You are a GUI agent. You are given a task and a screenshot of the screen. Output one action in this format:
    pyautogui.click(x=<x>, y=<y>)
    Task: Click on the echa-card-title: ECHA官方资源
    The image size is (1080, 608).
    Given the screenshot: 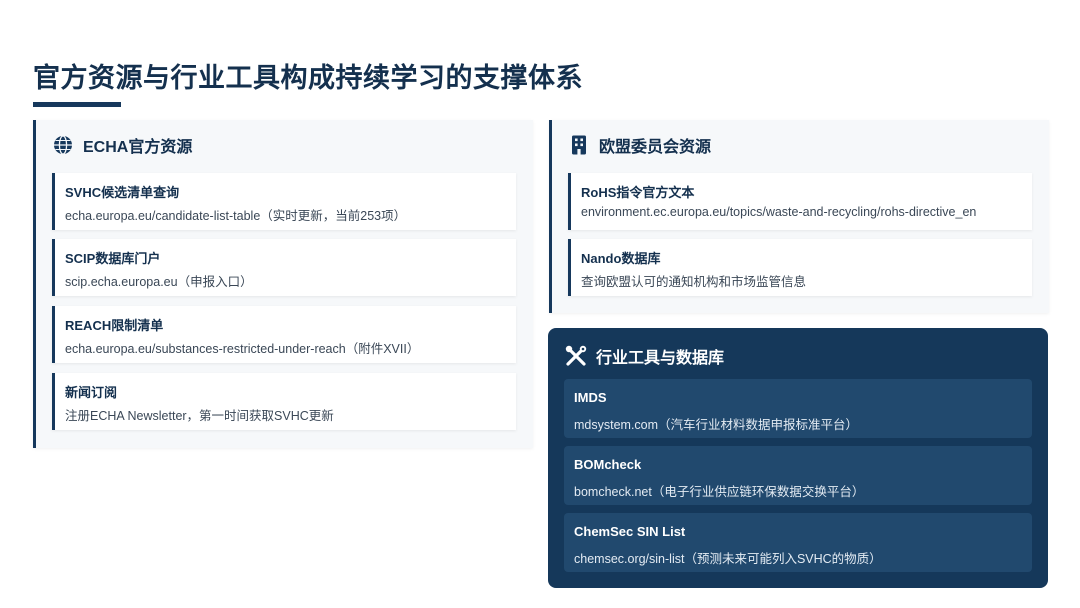 What is the action you would take?
    pyautogui.click(x=138, y=147)
    